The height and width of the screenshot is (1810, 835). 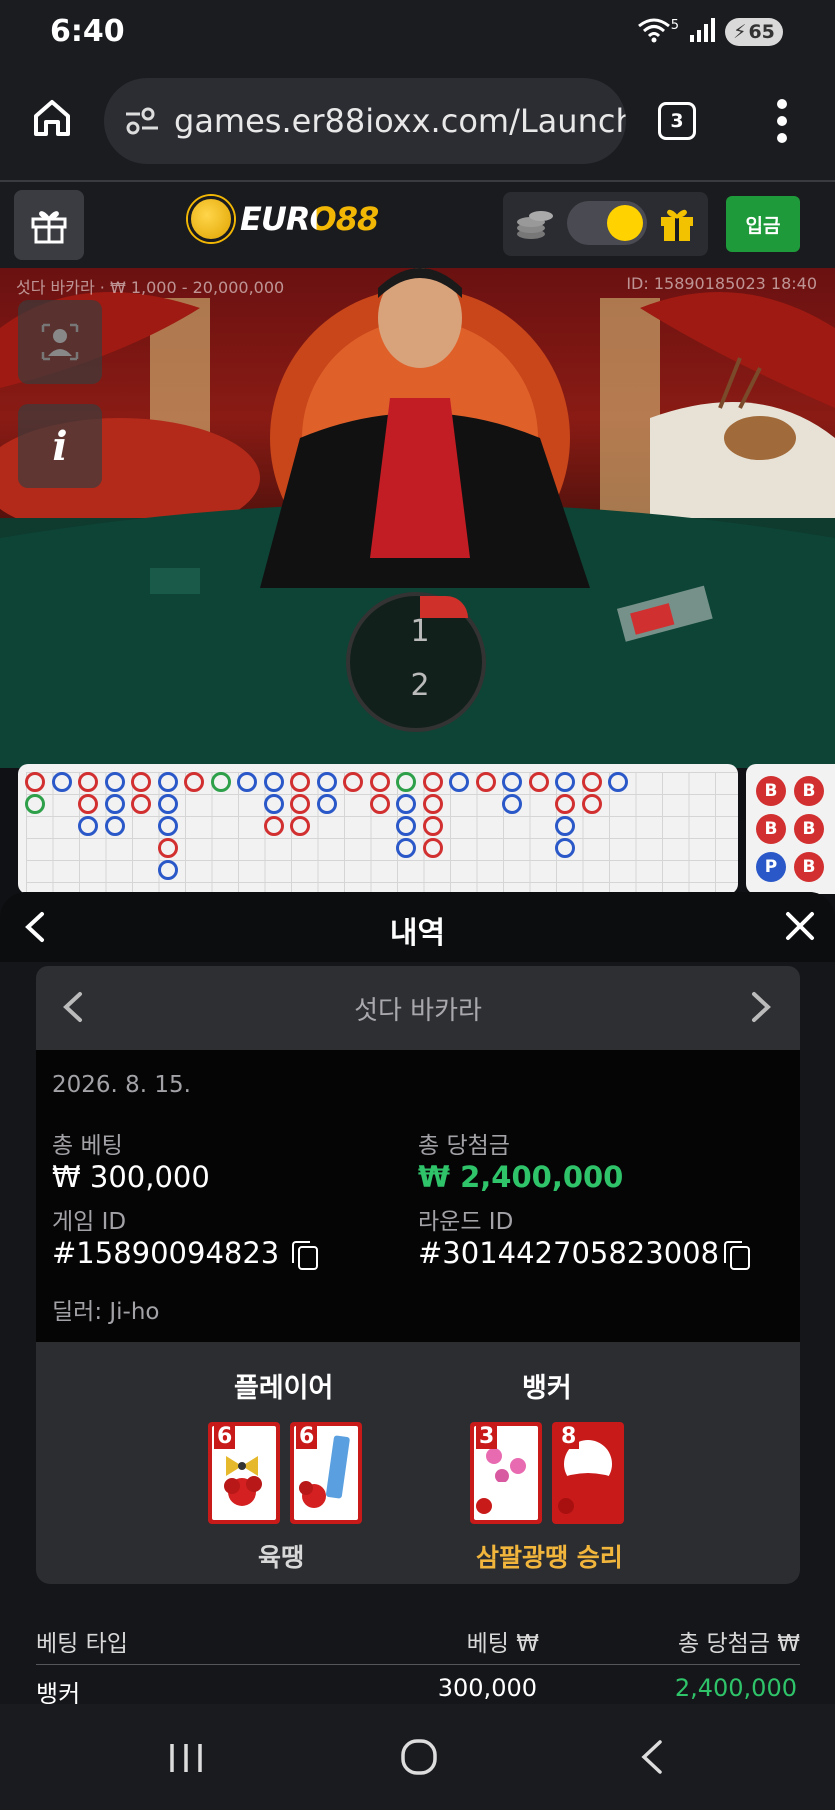 I want to click on browser-toolbar: games.er88ioxx.com/Launch 3, so click(x=417, y=124).